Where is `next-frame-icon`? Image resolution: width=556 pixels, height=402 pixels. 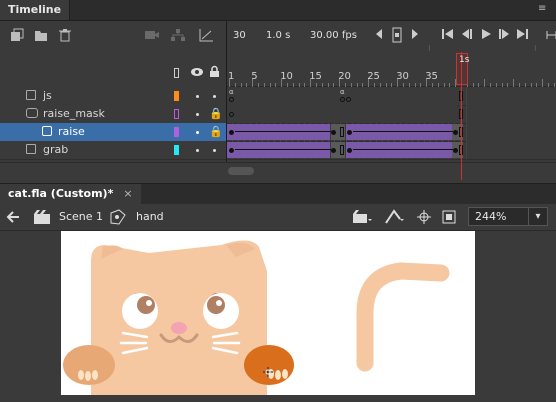 next-frame-icon is located at coordinates (504, 36).